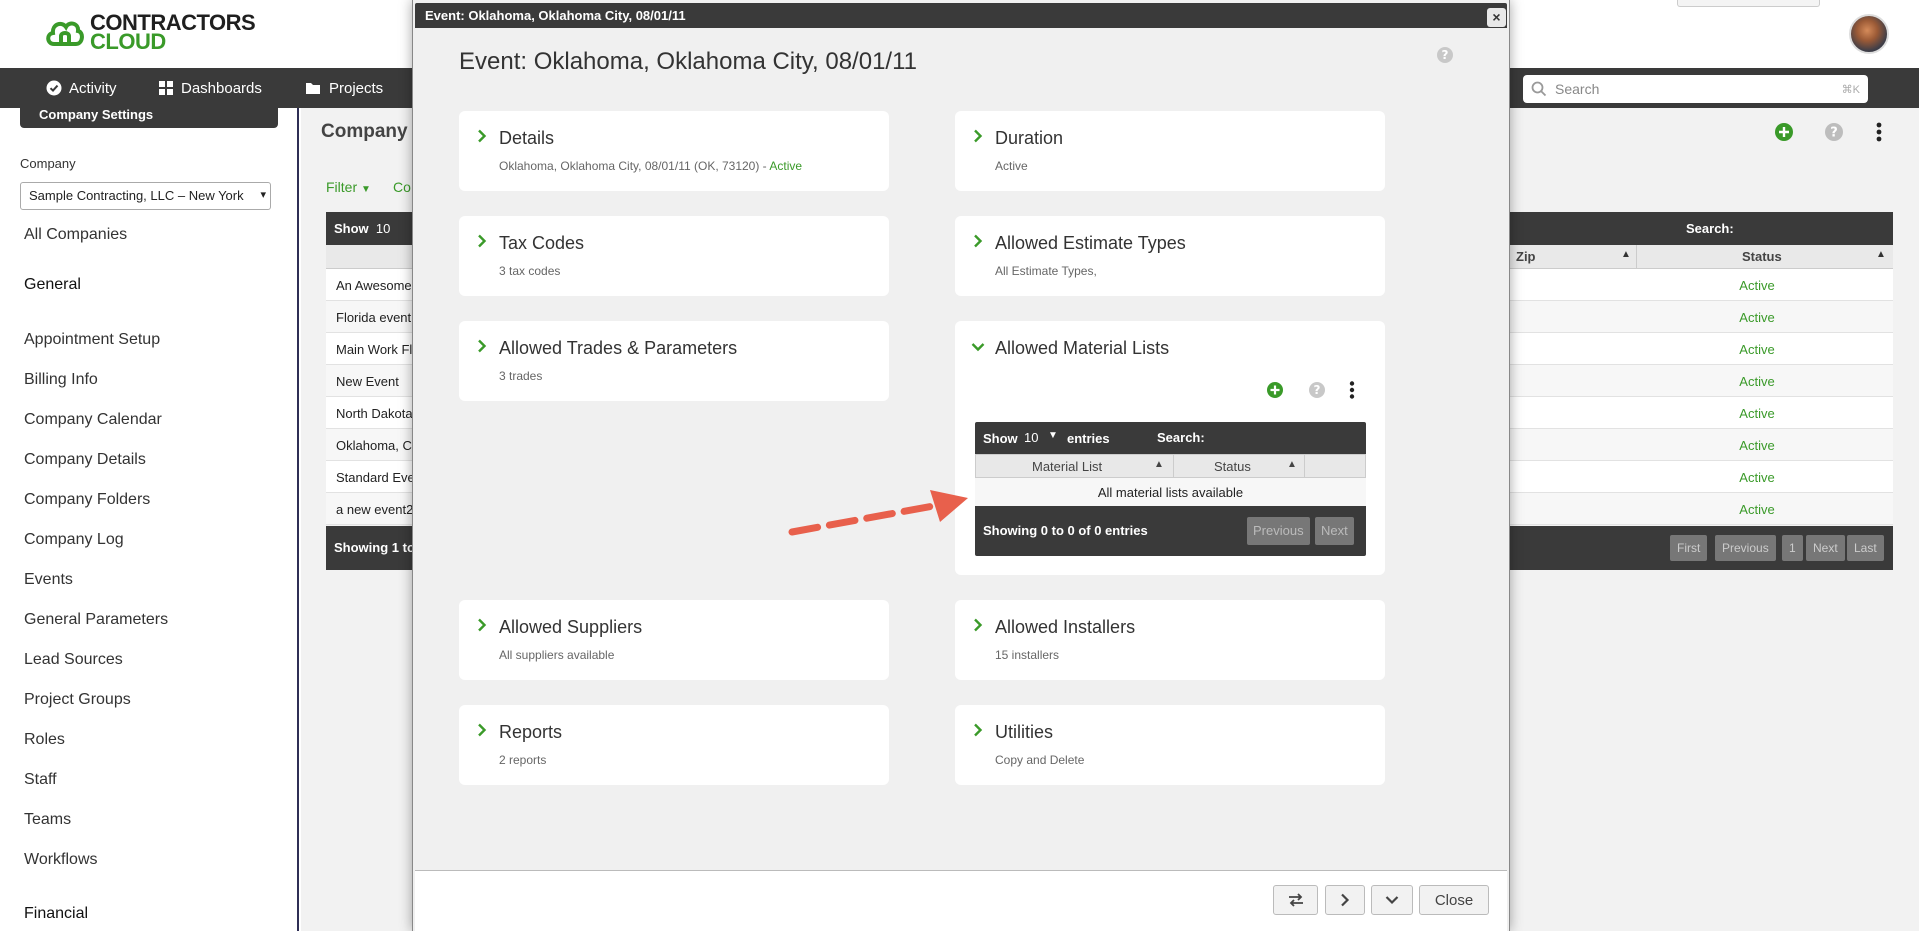 This screenshot has width=1919, height=931. What do you see at coordinates (1181, 437) in the screenshot?
I see `material-search-label: Search:` at bounding box center [1181, 437].